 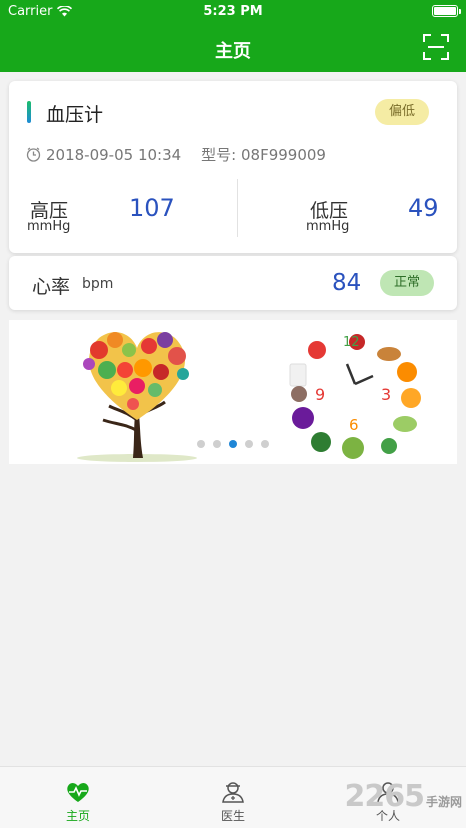 I want to click on heart-rate-unit: bpm, so click(x=98, y=284).